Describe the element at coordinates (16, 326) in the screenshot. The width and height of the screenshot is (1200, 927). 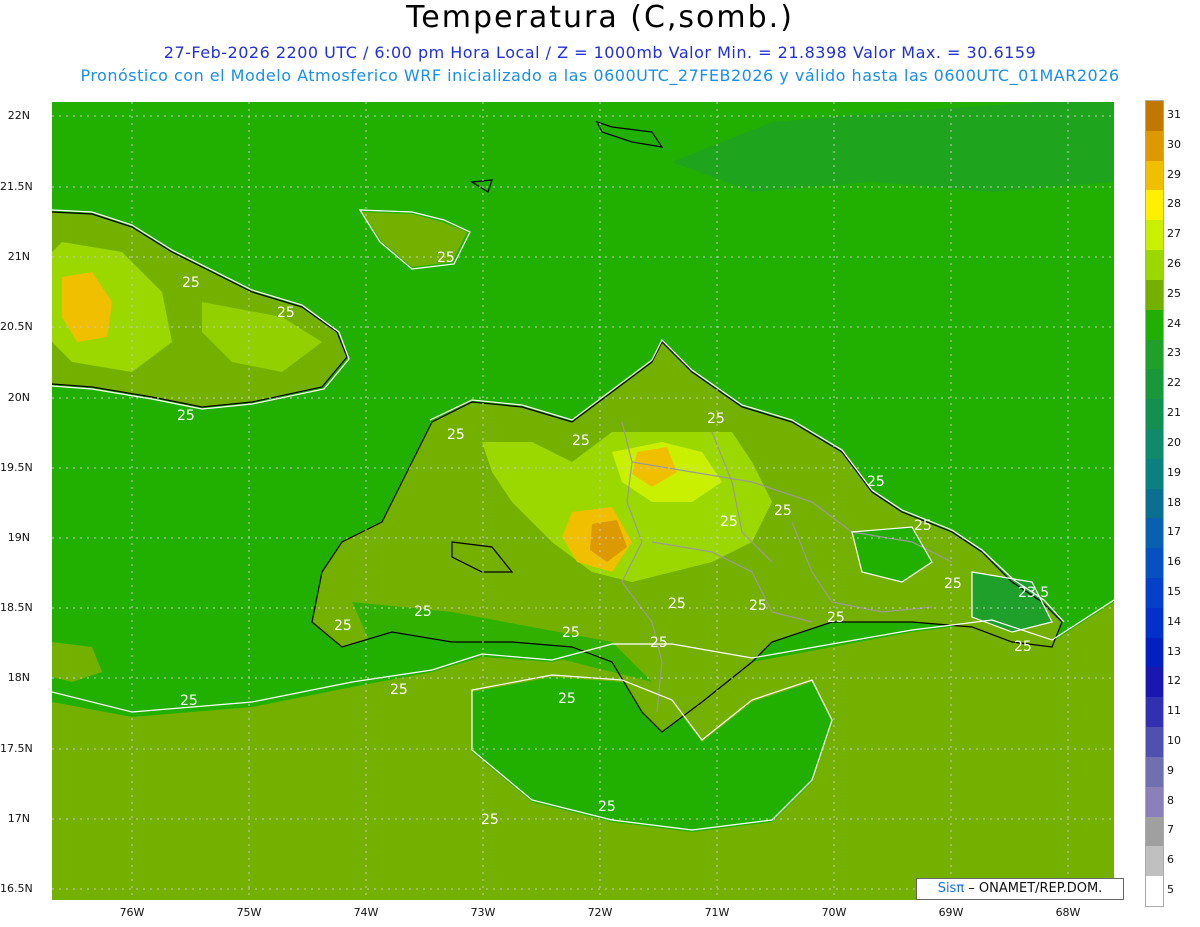
I see `lat-label: 20.5N` at that location.